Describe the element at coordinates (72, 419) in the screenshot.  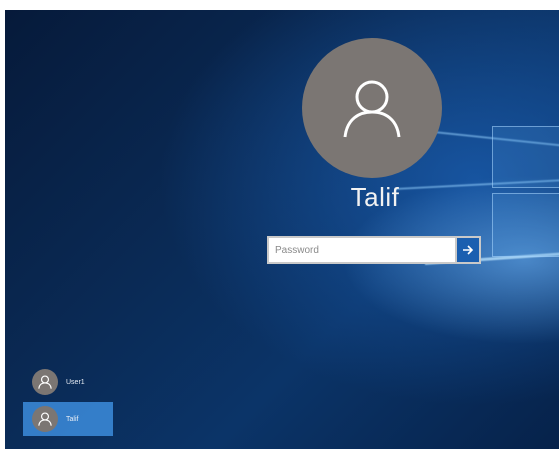
I see `user-list-item-label: Talif` at that location.